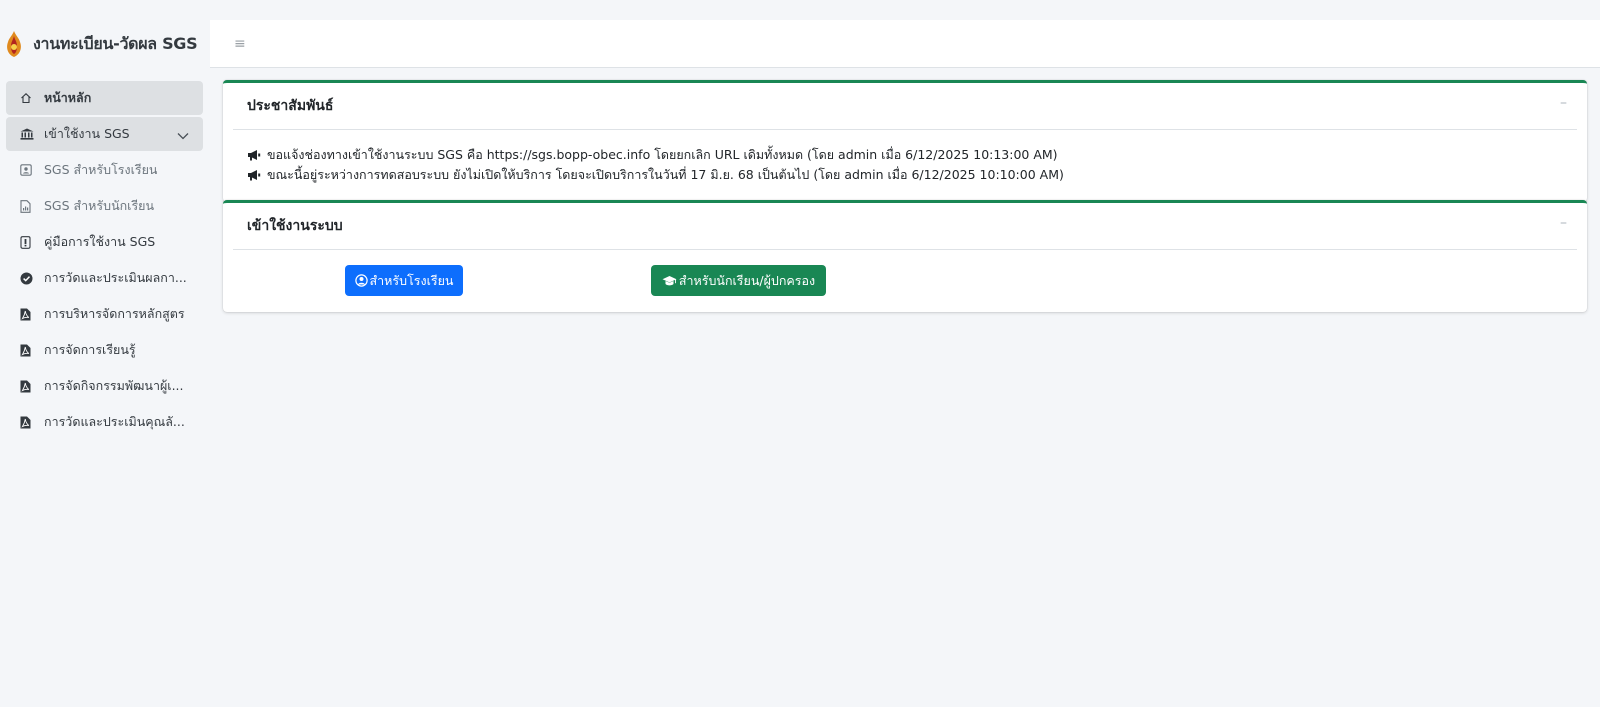 This screenshot has width=1600, height=707. I want to click on check-badge-icon, so click(32, 278).